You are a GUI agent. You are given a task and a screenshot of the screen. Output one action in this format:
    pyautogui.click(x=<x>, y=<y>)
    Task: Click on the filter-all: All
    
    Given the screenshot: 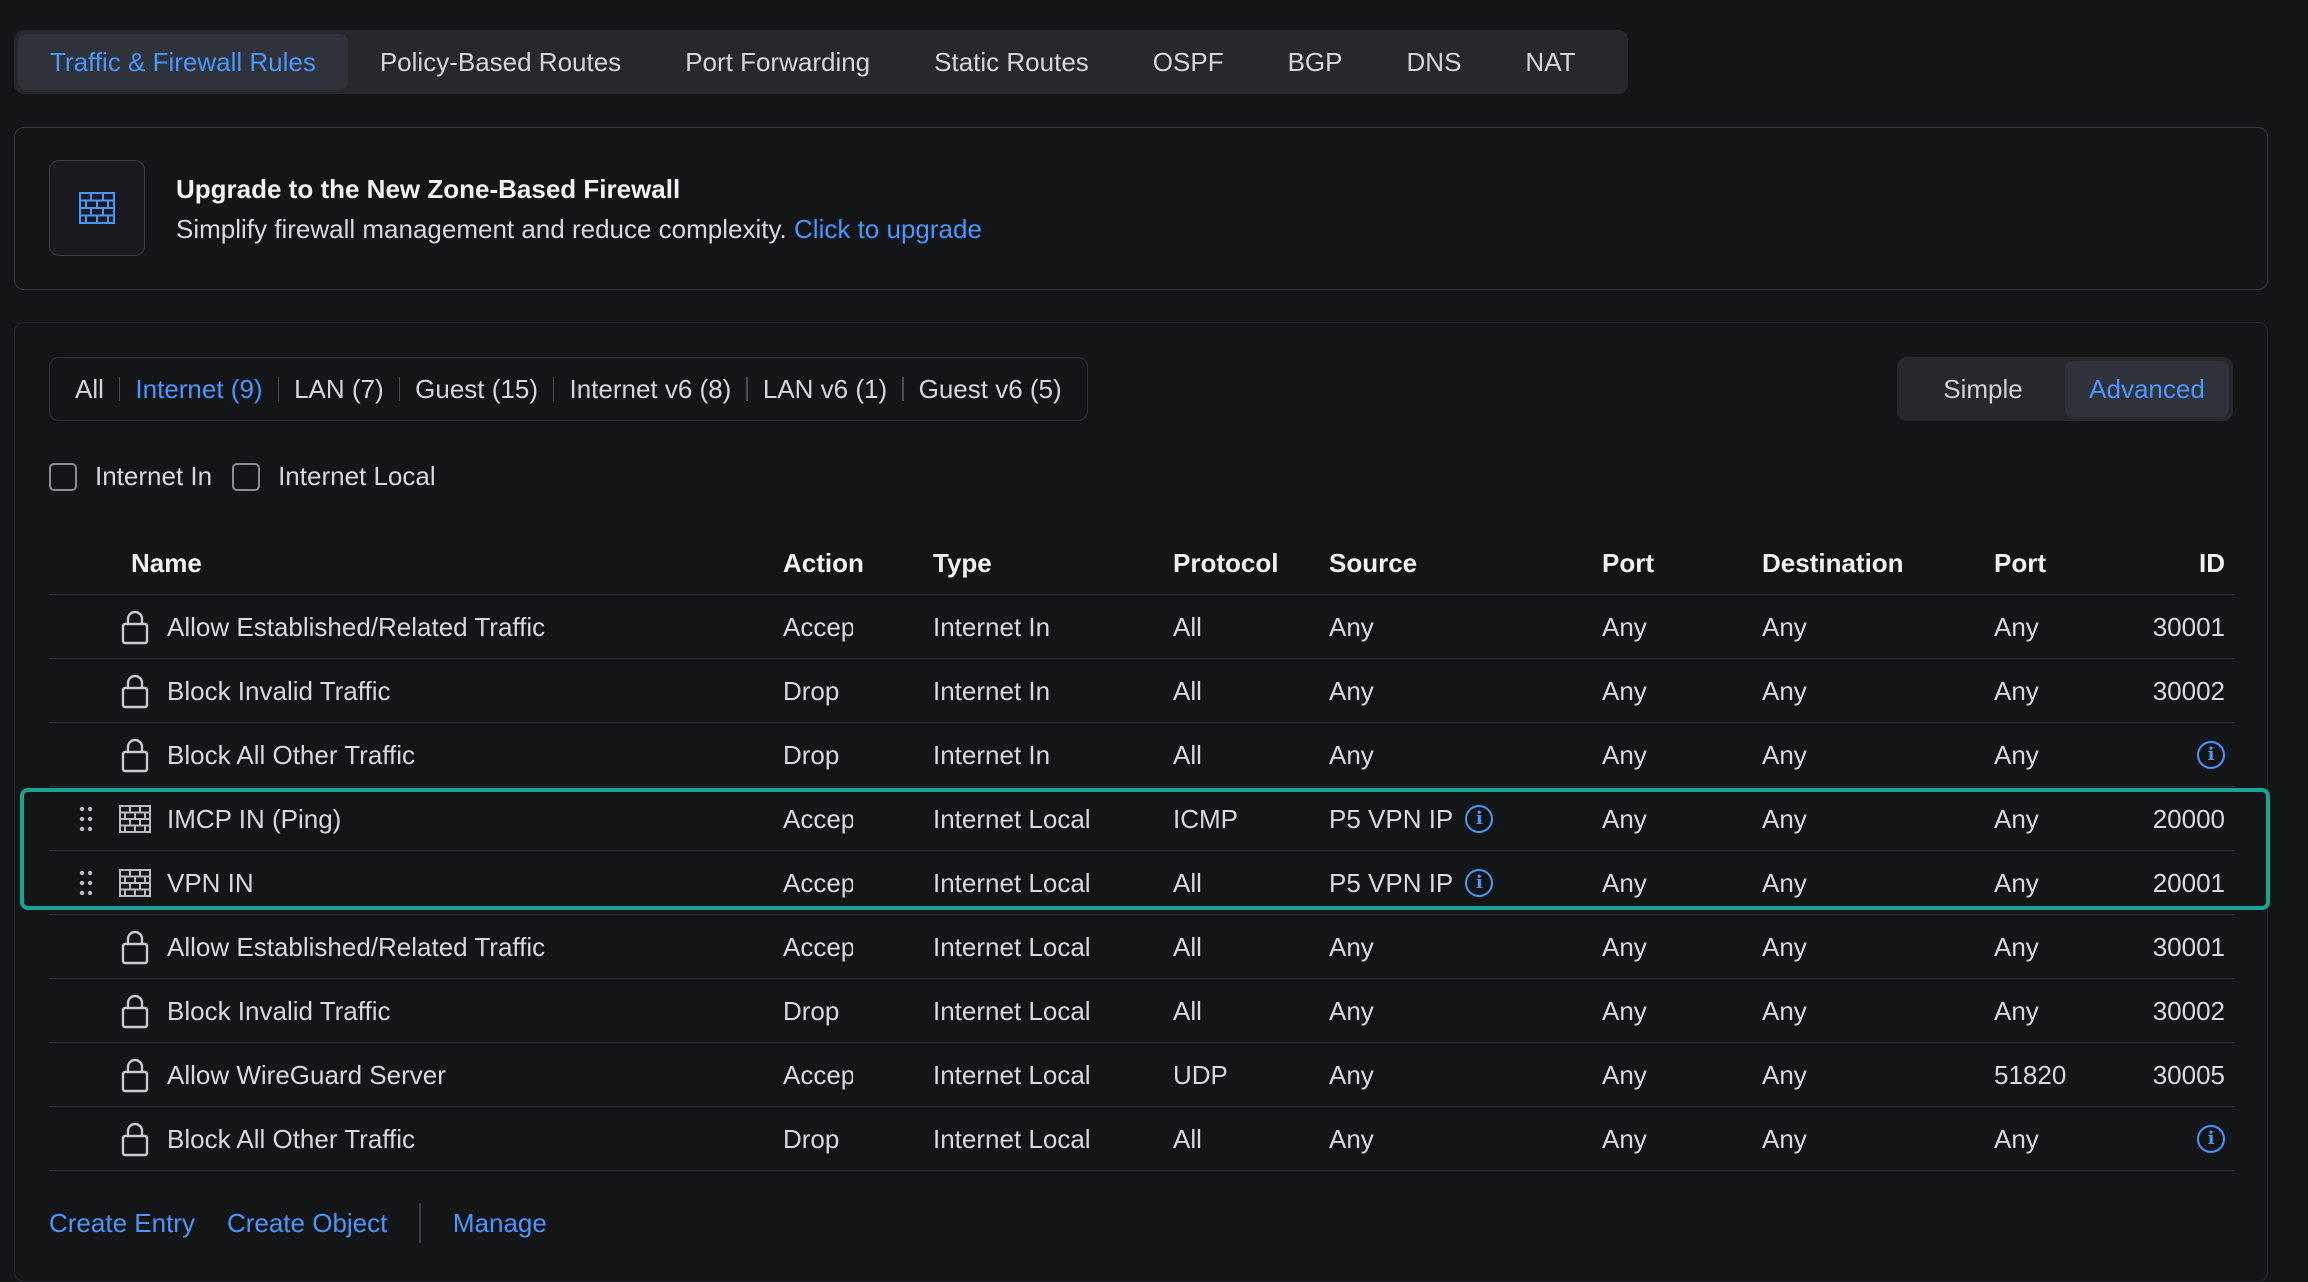 What is the action you would take?
    pyautogui.click(x=89, y=389)
    